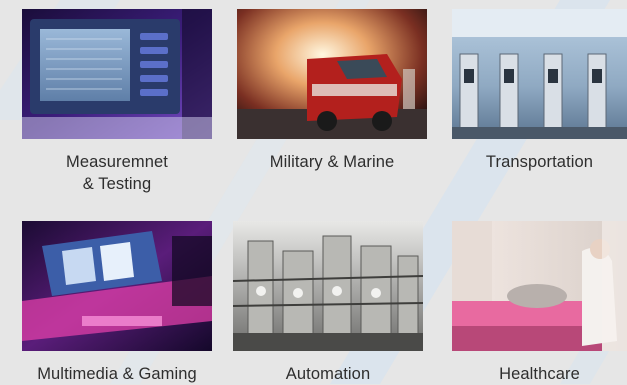 This screenshot has height=385, width=627. I want to click on industry-card-multimedia-gaming: Multimedia & Gaming, so click(117, 303).